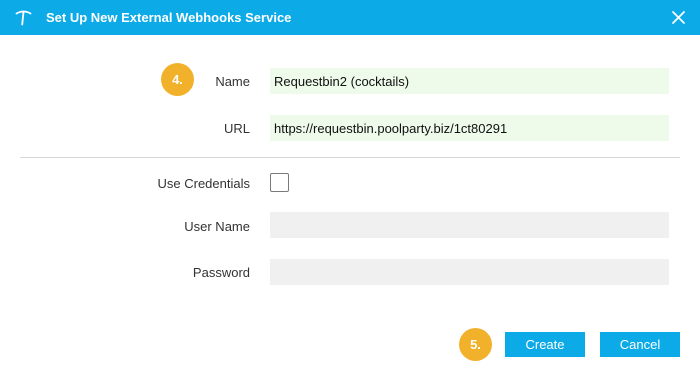  I want to click on user-name-input, so click(469, 225).